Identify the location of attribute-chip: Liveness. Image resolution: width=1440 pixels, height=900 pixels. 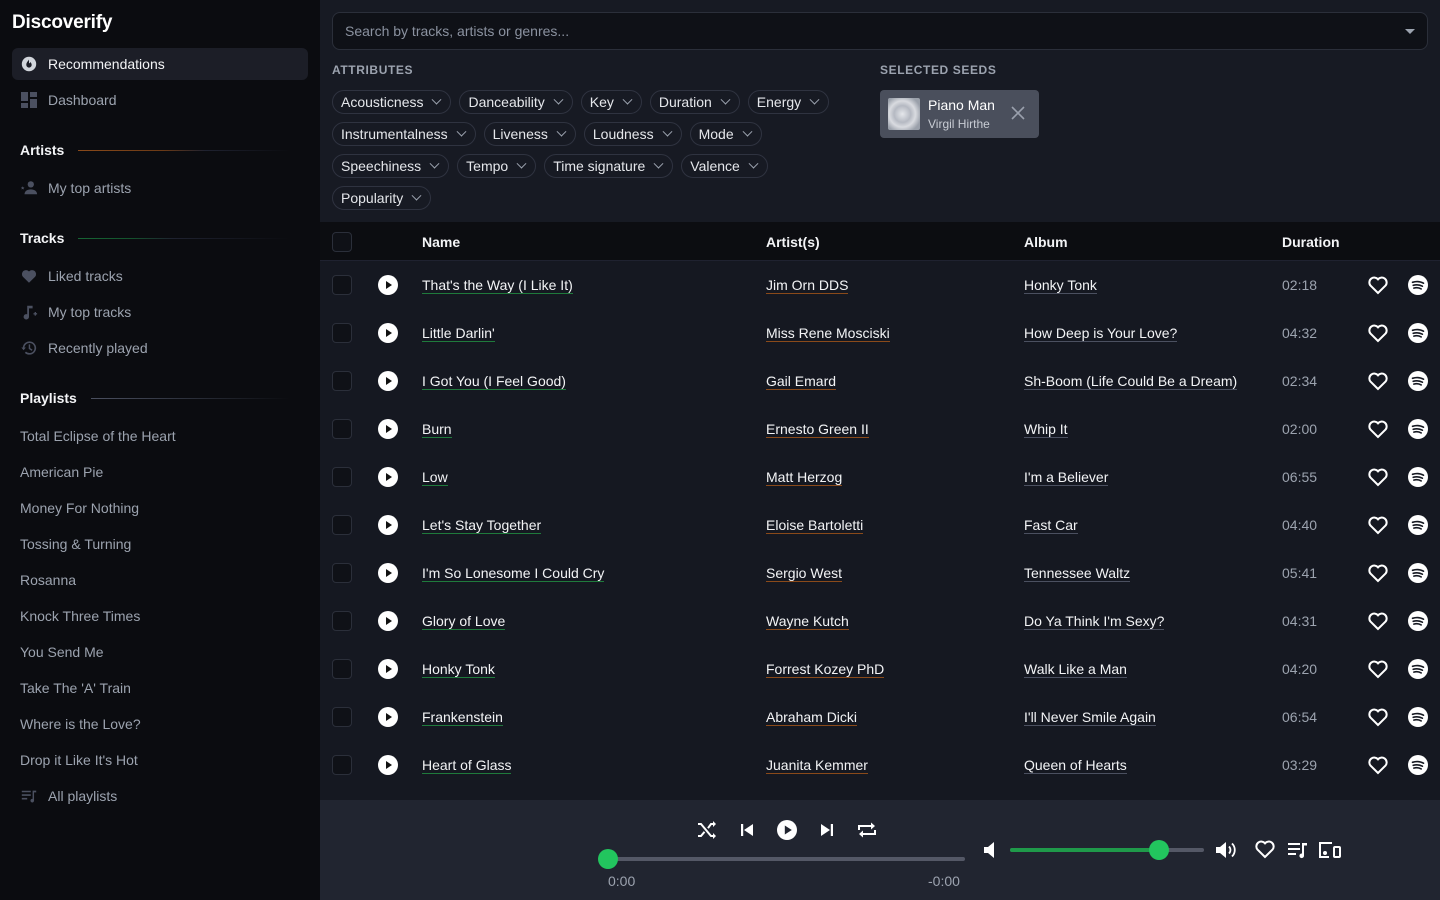
(529, 134).